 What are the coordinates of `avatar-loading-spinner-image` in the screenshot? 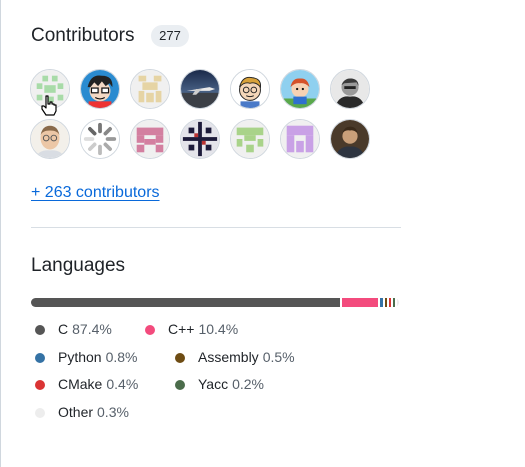 It's located at (100, 139).